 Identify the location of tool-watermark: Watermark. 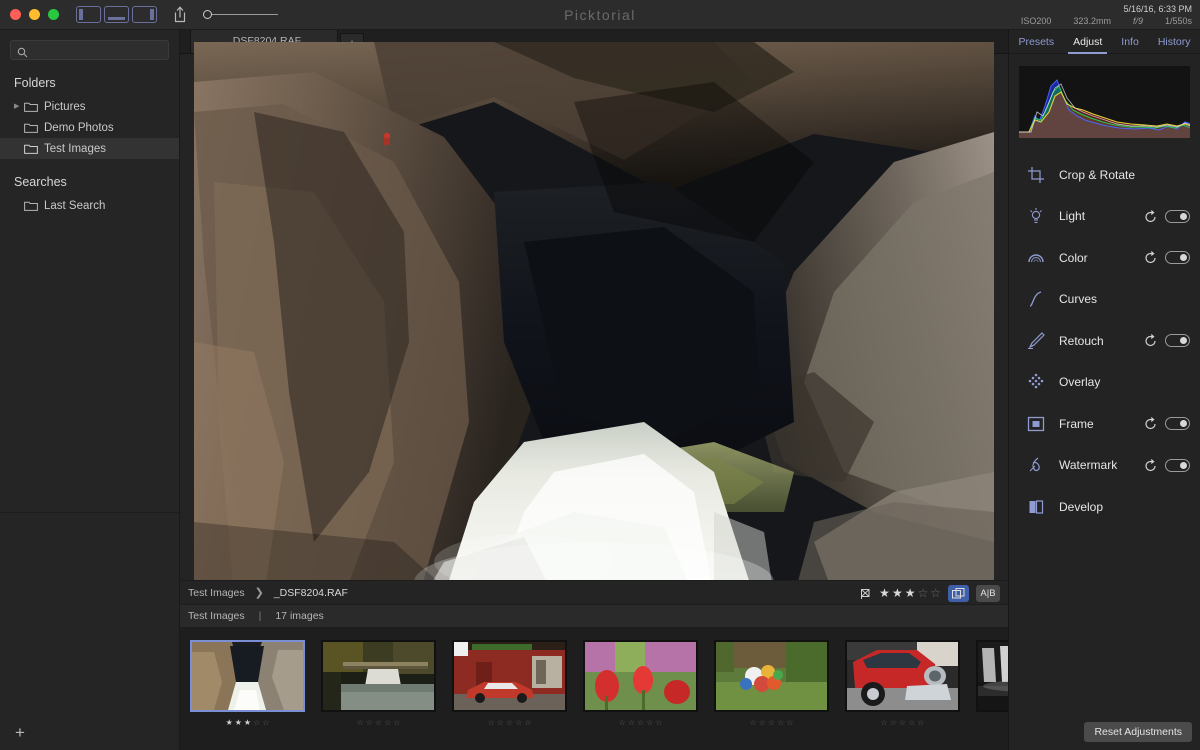
(1104, 466).